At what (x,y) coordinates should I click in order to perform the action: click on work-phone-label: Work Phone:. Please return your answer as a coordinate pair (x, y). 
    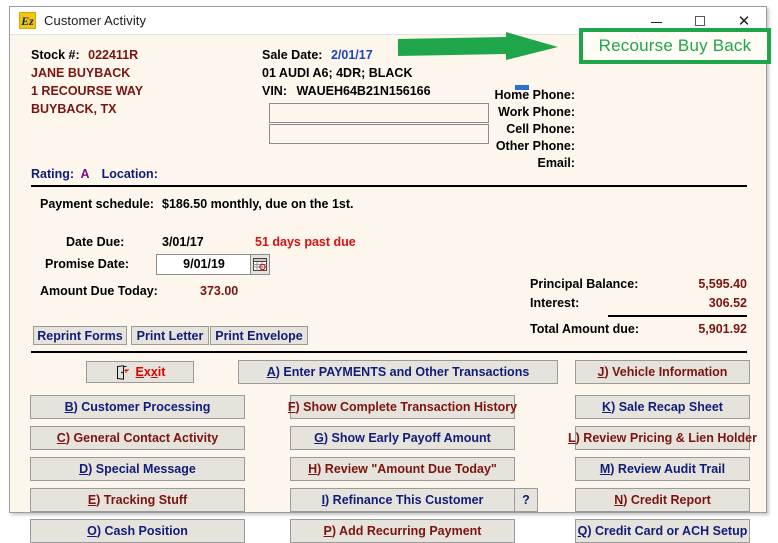
    Looking at the image, I should click on (536, 112).